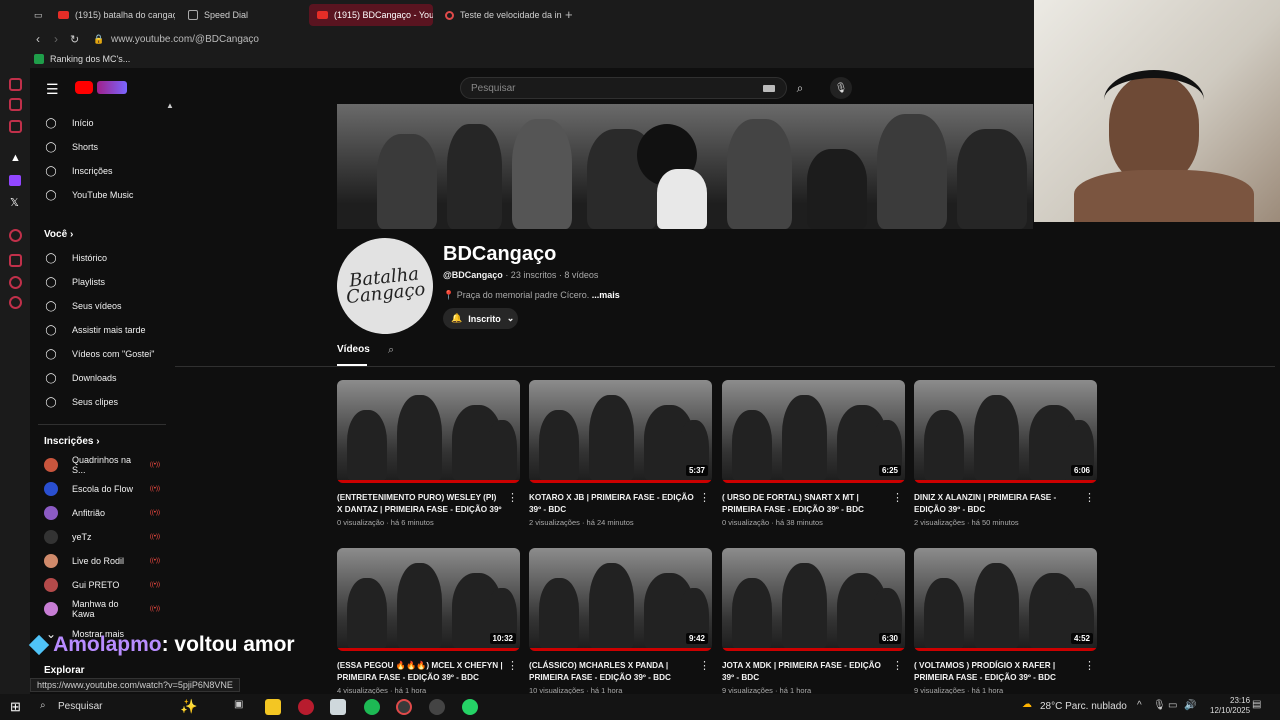 This screenshot has height=720, width=1280. I want to click on sidebar-item-hist-rico: ◯ Histórico, so click(109, 258).